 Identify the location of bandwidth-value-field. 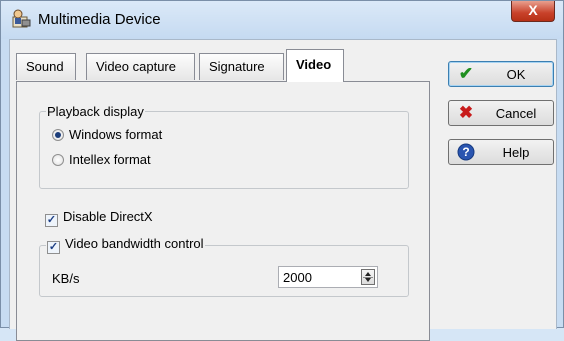
(328, 277).